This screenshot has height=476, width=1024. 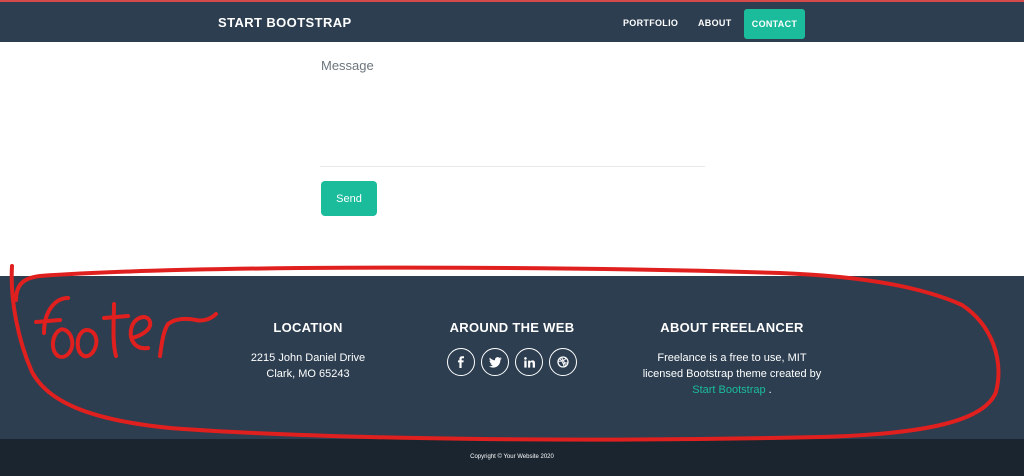 I want to click on linkedin-icon, so click(x=529, y=362).